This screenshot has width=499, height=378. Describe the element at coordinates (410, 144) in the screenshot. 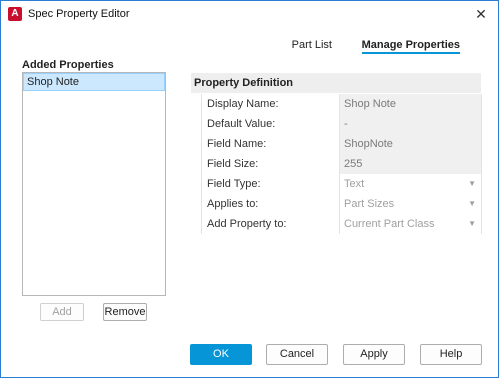

I see `field-name-field: ShopNote` at that location.